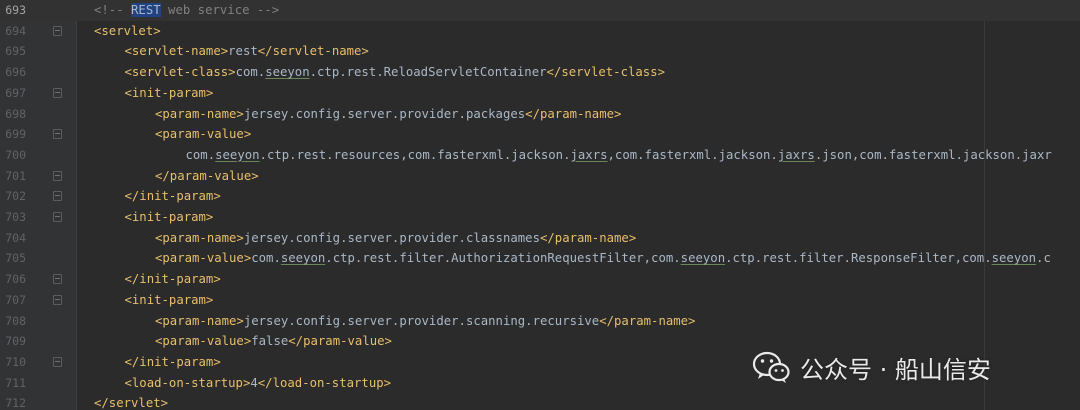 Image resolution: width=1080 pixels, height=410 pixels. What do you see at coordinates (146, 10) in the screenshot?
I see `code-token: REST` at bounding box center [146, 10].